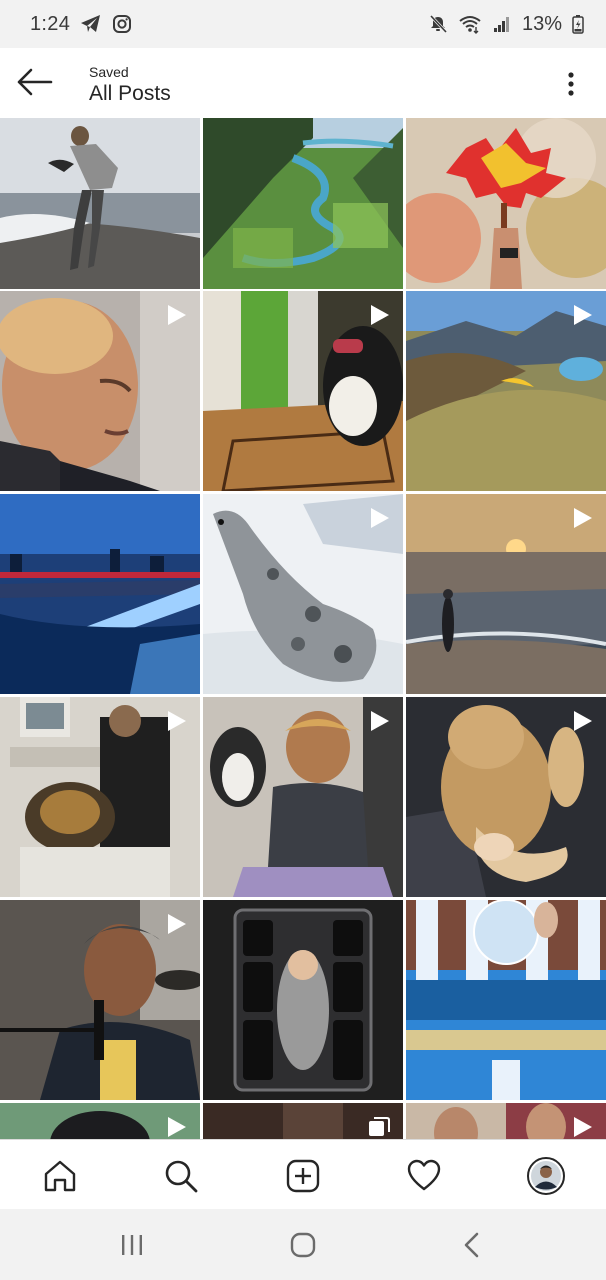  Describe the element at coordinates (379, 1127) in the screenshot. I see `carousel-icon` at that location.